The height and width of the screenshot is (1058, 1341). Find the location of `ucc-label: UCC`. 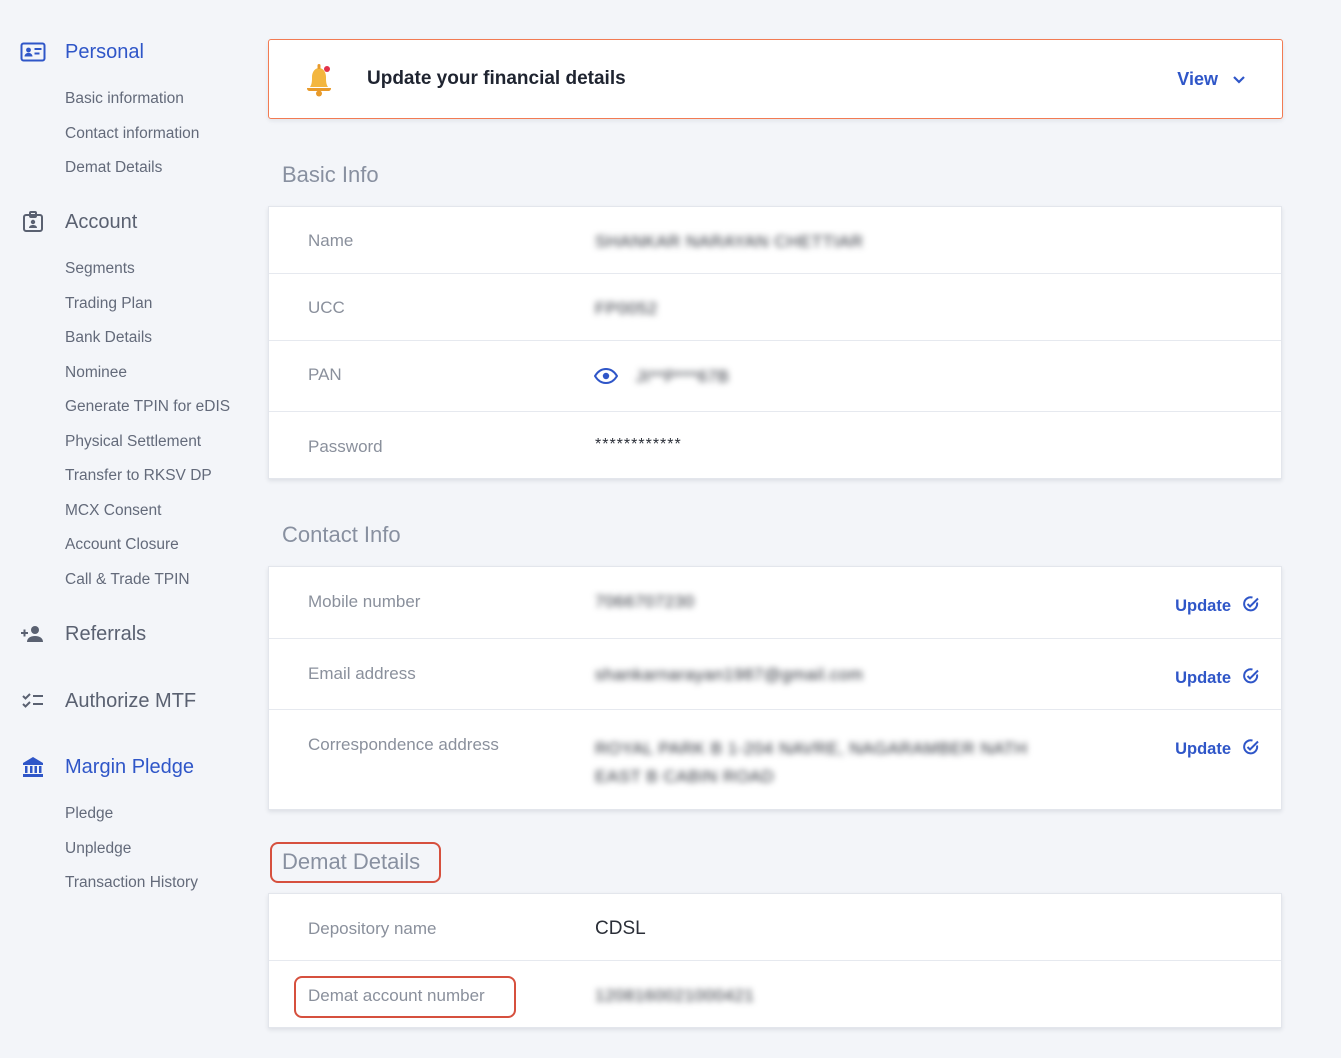

ucc-label: UCC is located at coordinates (326, 307).